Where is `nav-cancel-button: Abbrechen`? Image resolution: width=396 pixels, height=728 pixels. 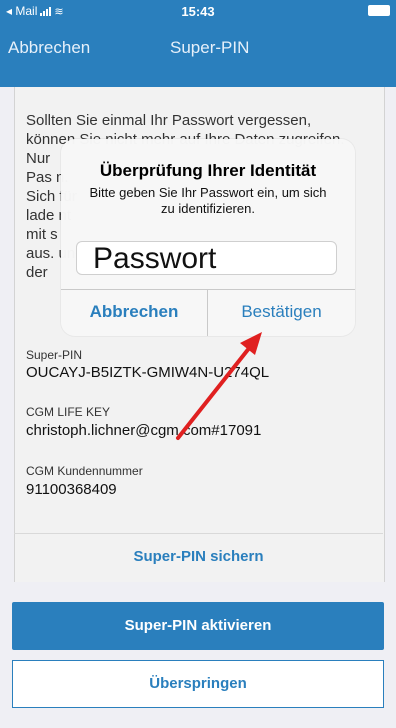 nav-cancel-button: Abbrechen is located at coordinates (49, 48).